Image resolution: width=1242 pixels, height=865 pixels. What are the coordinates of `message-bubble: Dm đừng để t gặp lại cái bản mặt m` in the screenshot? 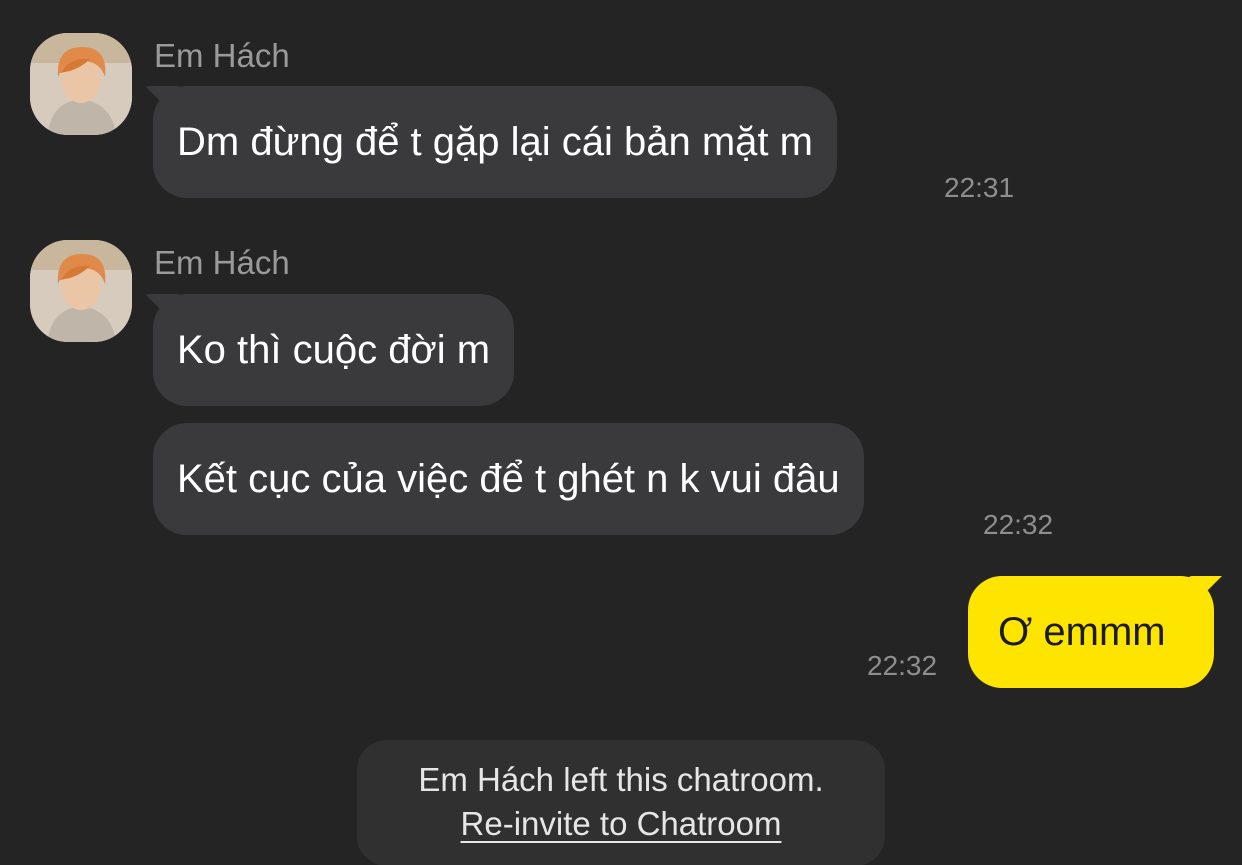 It's located at (495, 142).